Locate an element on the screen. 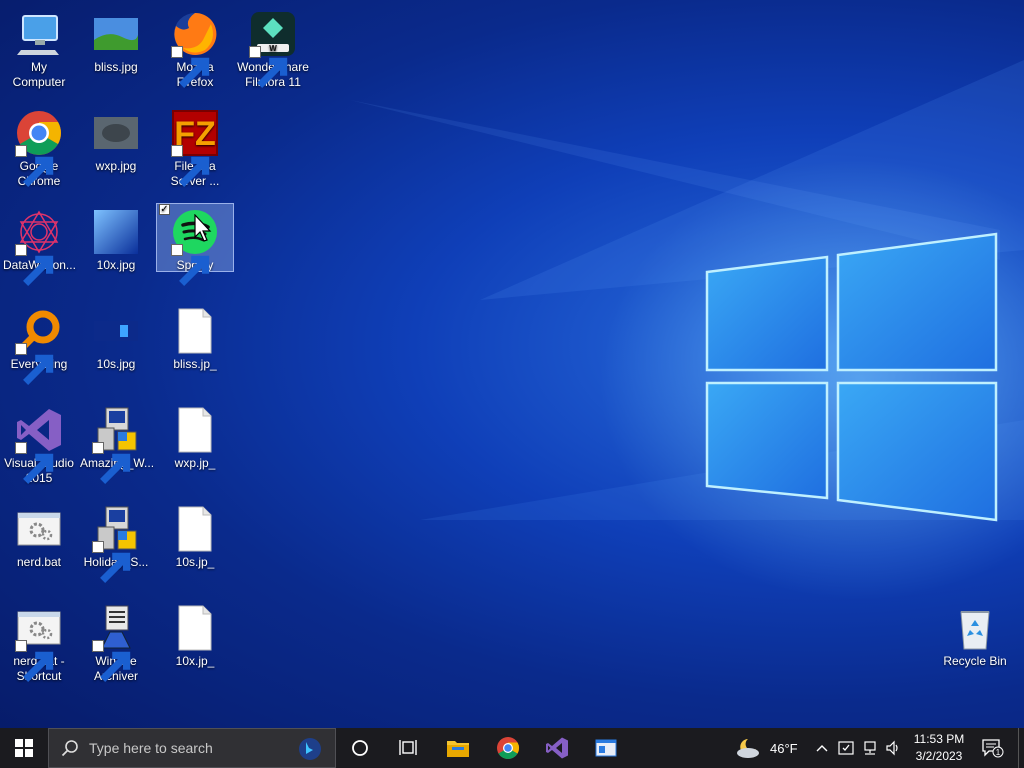  desktop-icon-10s-jpg: 10s.jpg is located at coordinates (116, 337).